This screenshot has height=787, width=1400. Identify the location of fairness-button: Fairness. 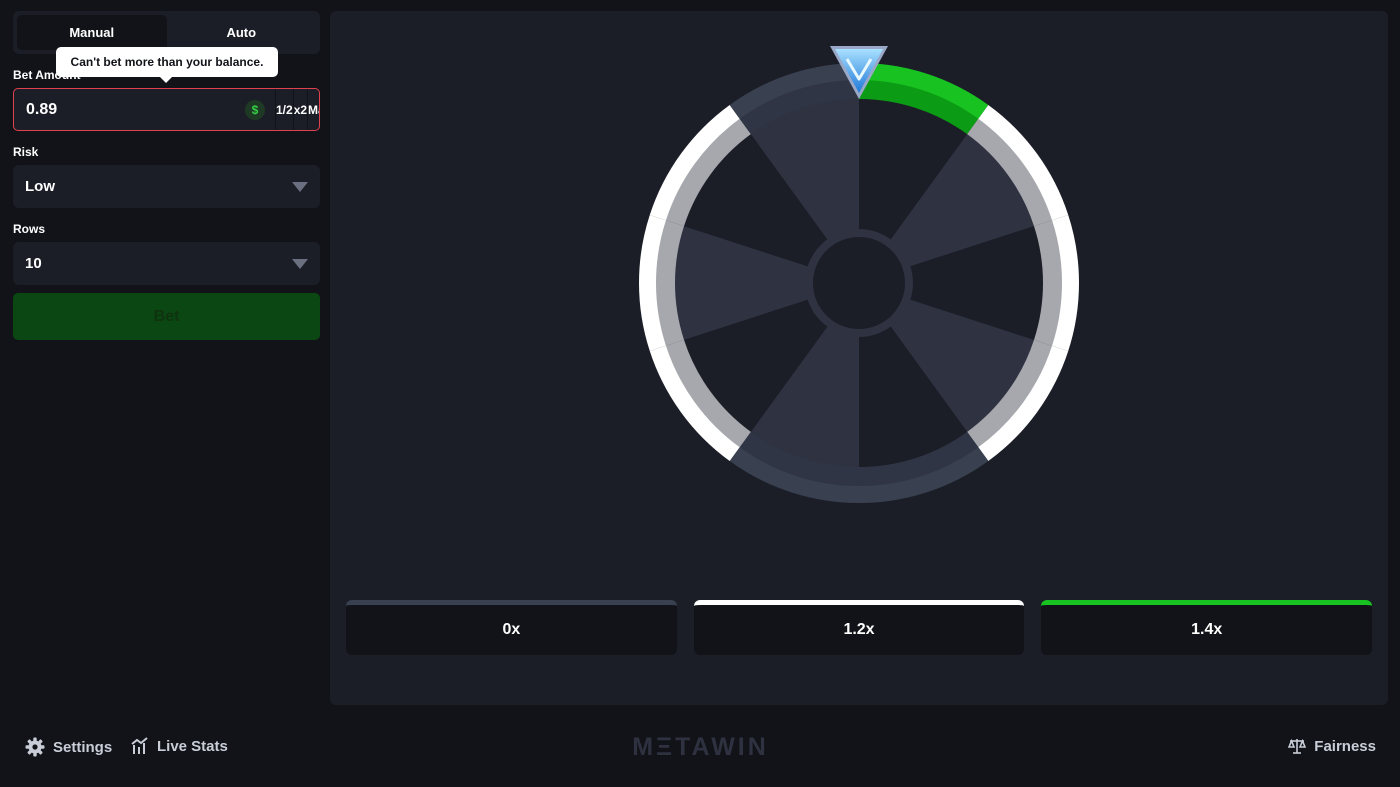
(1332, 746).